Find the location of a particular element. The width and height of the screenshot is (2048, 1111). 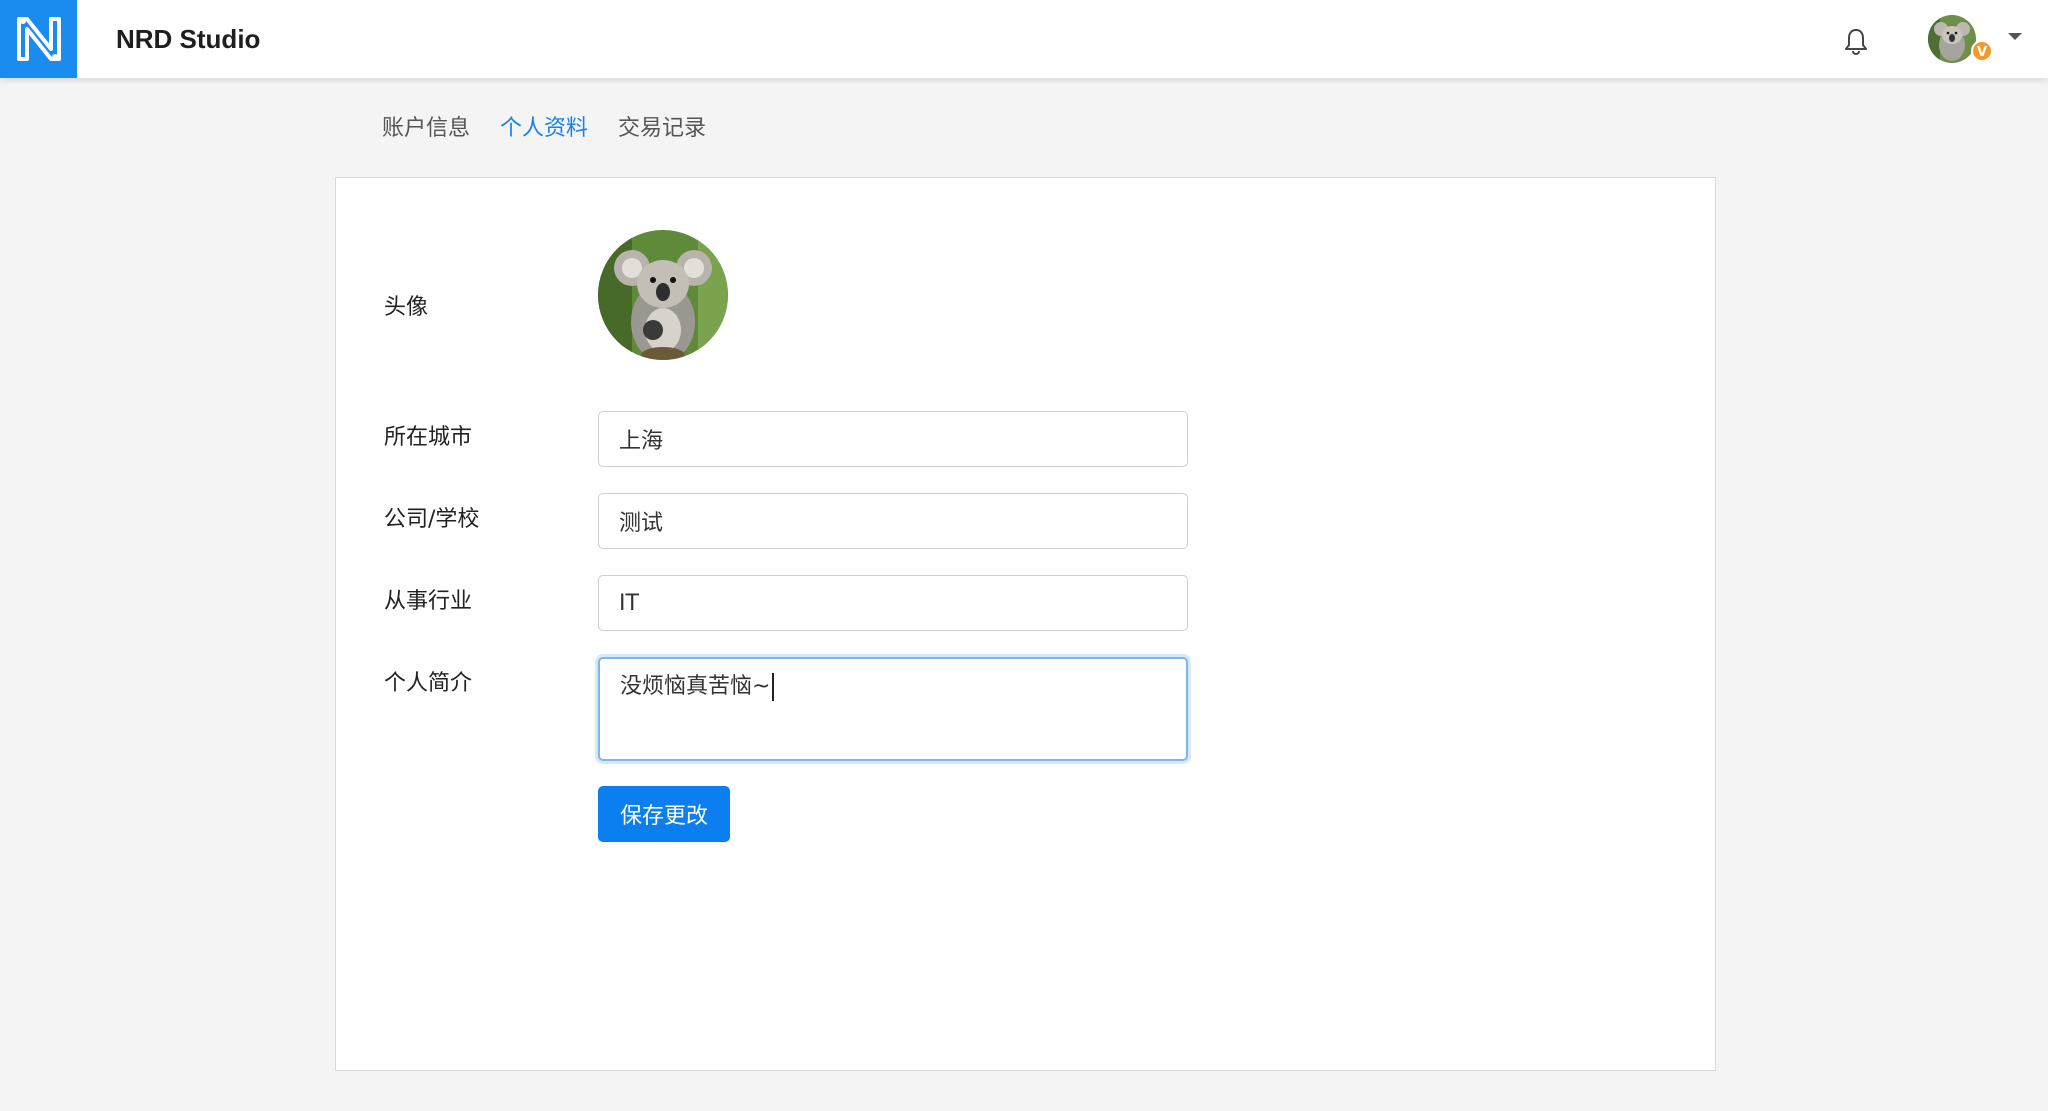

koala-avatar-icon is located at coordinates (1952, 39).